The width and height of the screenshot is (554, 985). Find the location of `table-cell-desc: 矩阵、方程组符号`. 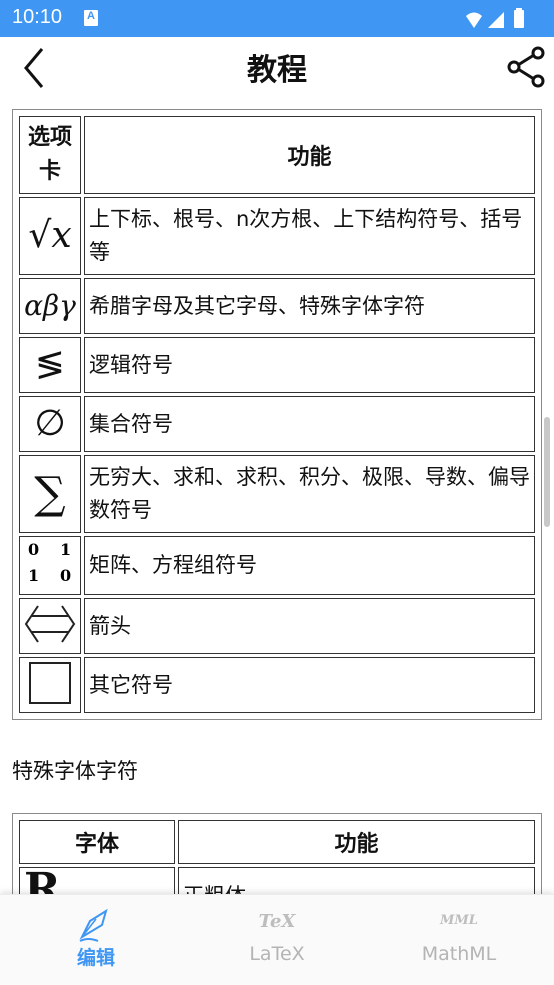

table-cell-desc: 矩阵、方程组符号 is located at coordinates (309, 565).